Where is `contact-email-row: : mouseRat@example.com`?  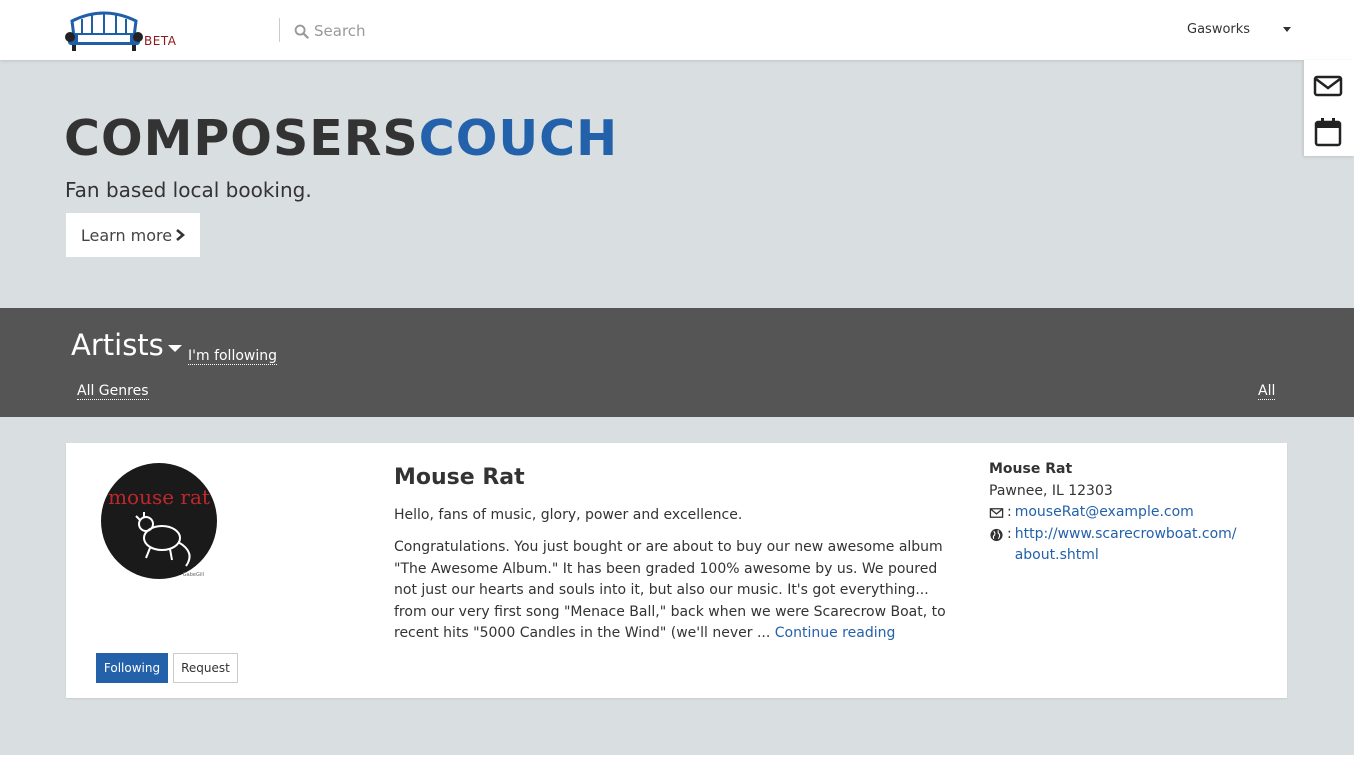 contact-email-row: : mouseRat@example.com is located at coordinates (1114, 513).